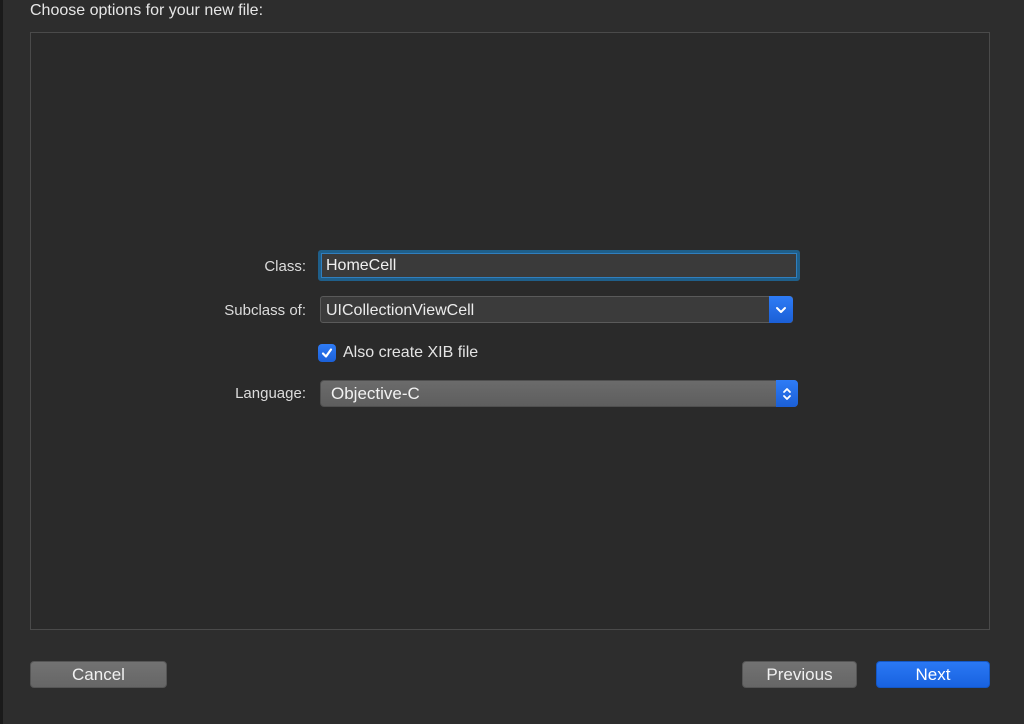  Describe the element at coordinates (787, 393) in the screenshot. I see `updown-chevrons-icon` at that location.